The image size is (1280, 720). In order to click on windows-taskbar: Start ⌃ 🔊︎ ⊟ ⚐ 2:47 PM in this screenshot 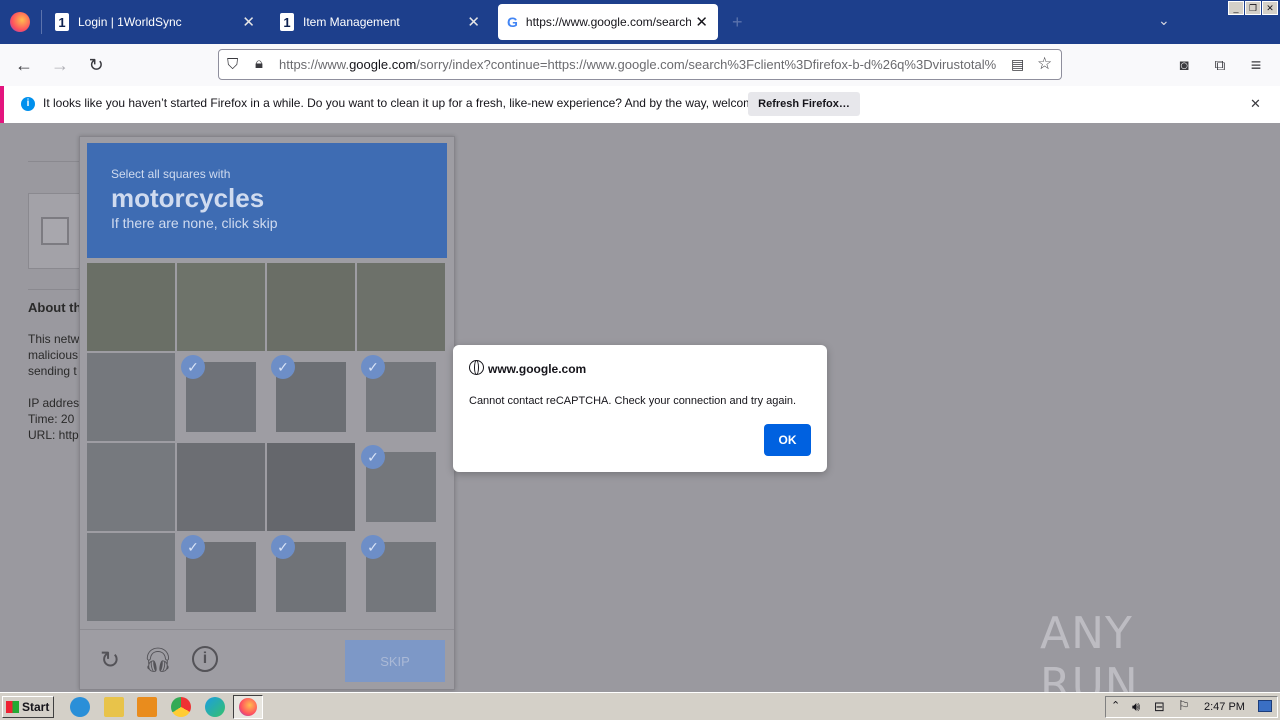, I will do `click(640, 706)`.